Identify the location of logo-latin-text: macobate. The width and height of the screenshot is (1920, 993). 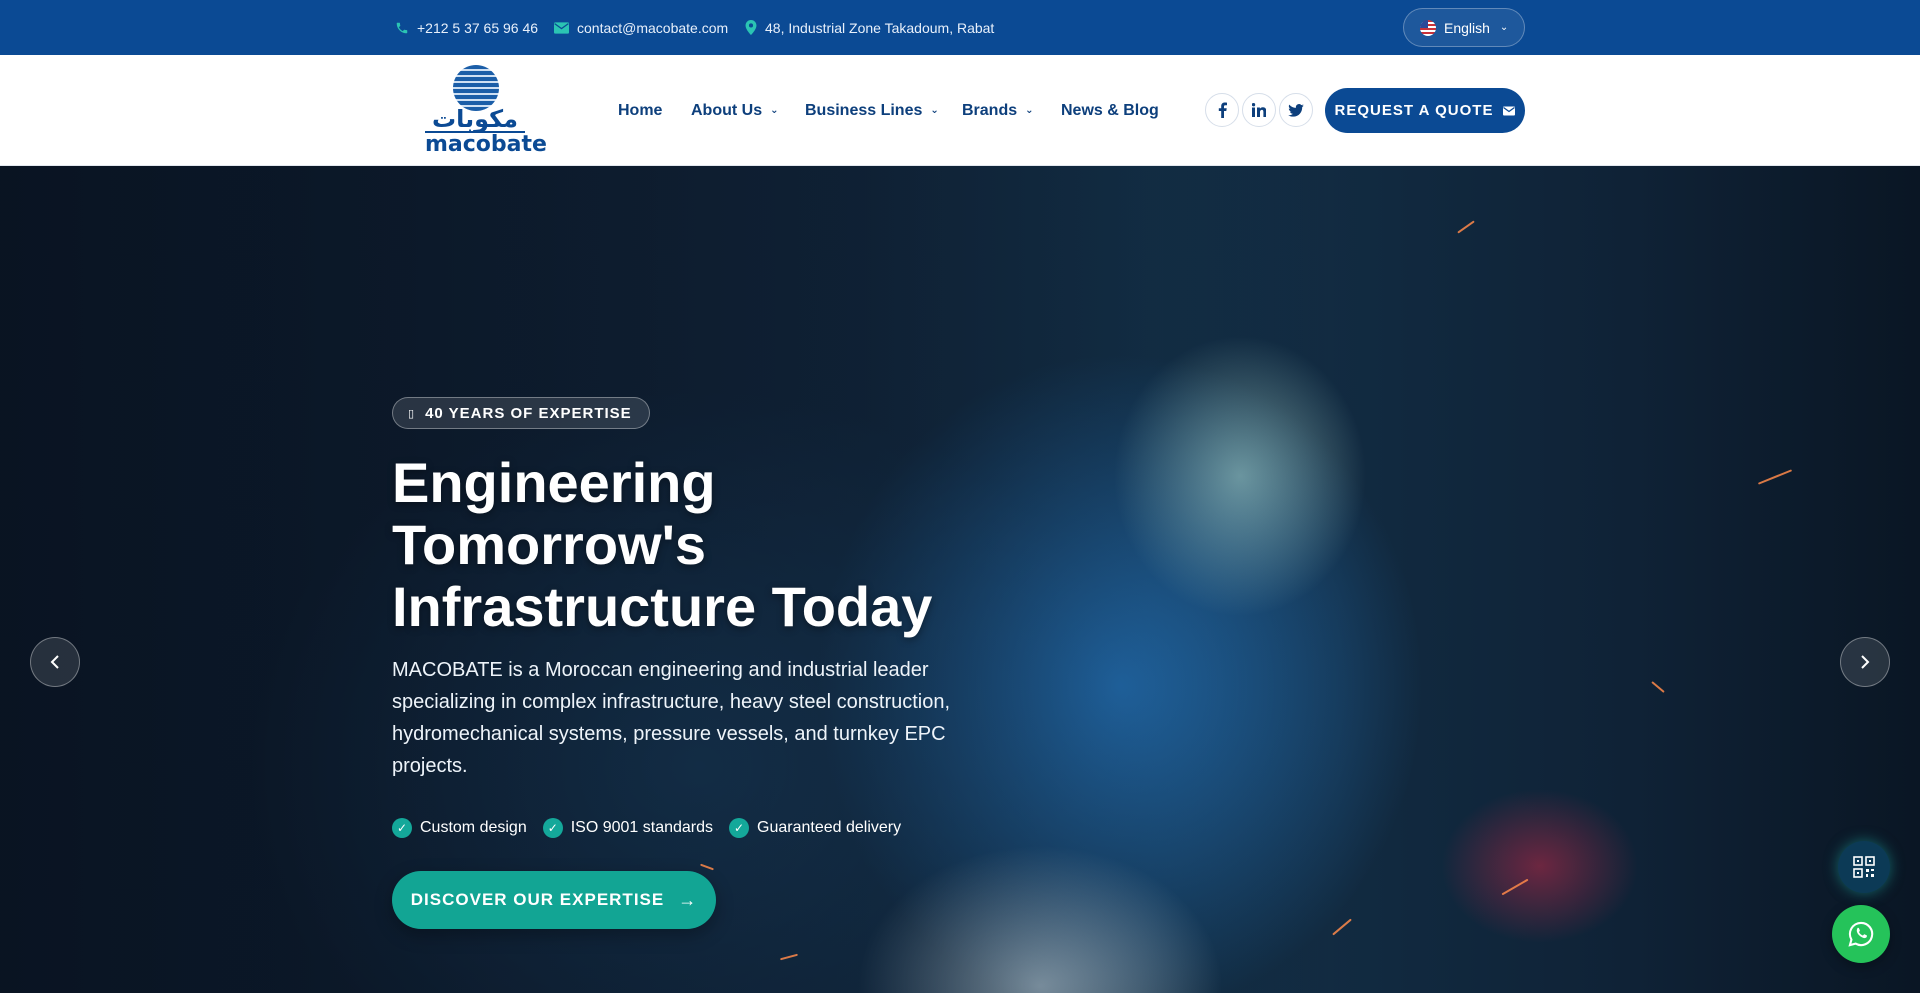
(486, 144).